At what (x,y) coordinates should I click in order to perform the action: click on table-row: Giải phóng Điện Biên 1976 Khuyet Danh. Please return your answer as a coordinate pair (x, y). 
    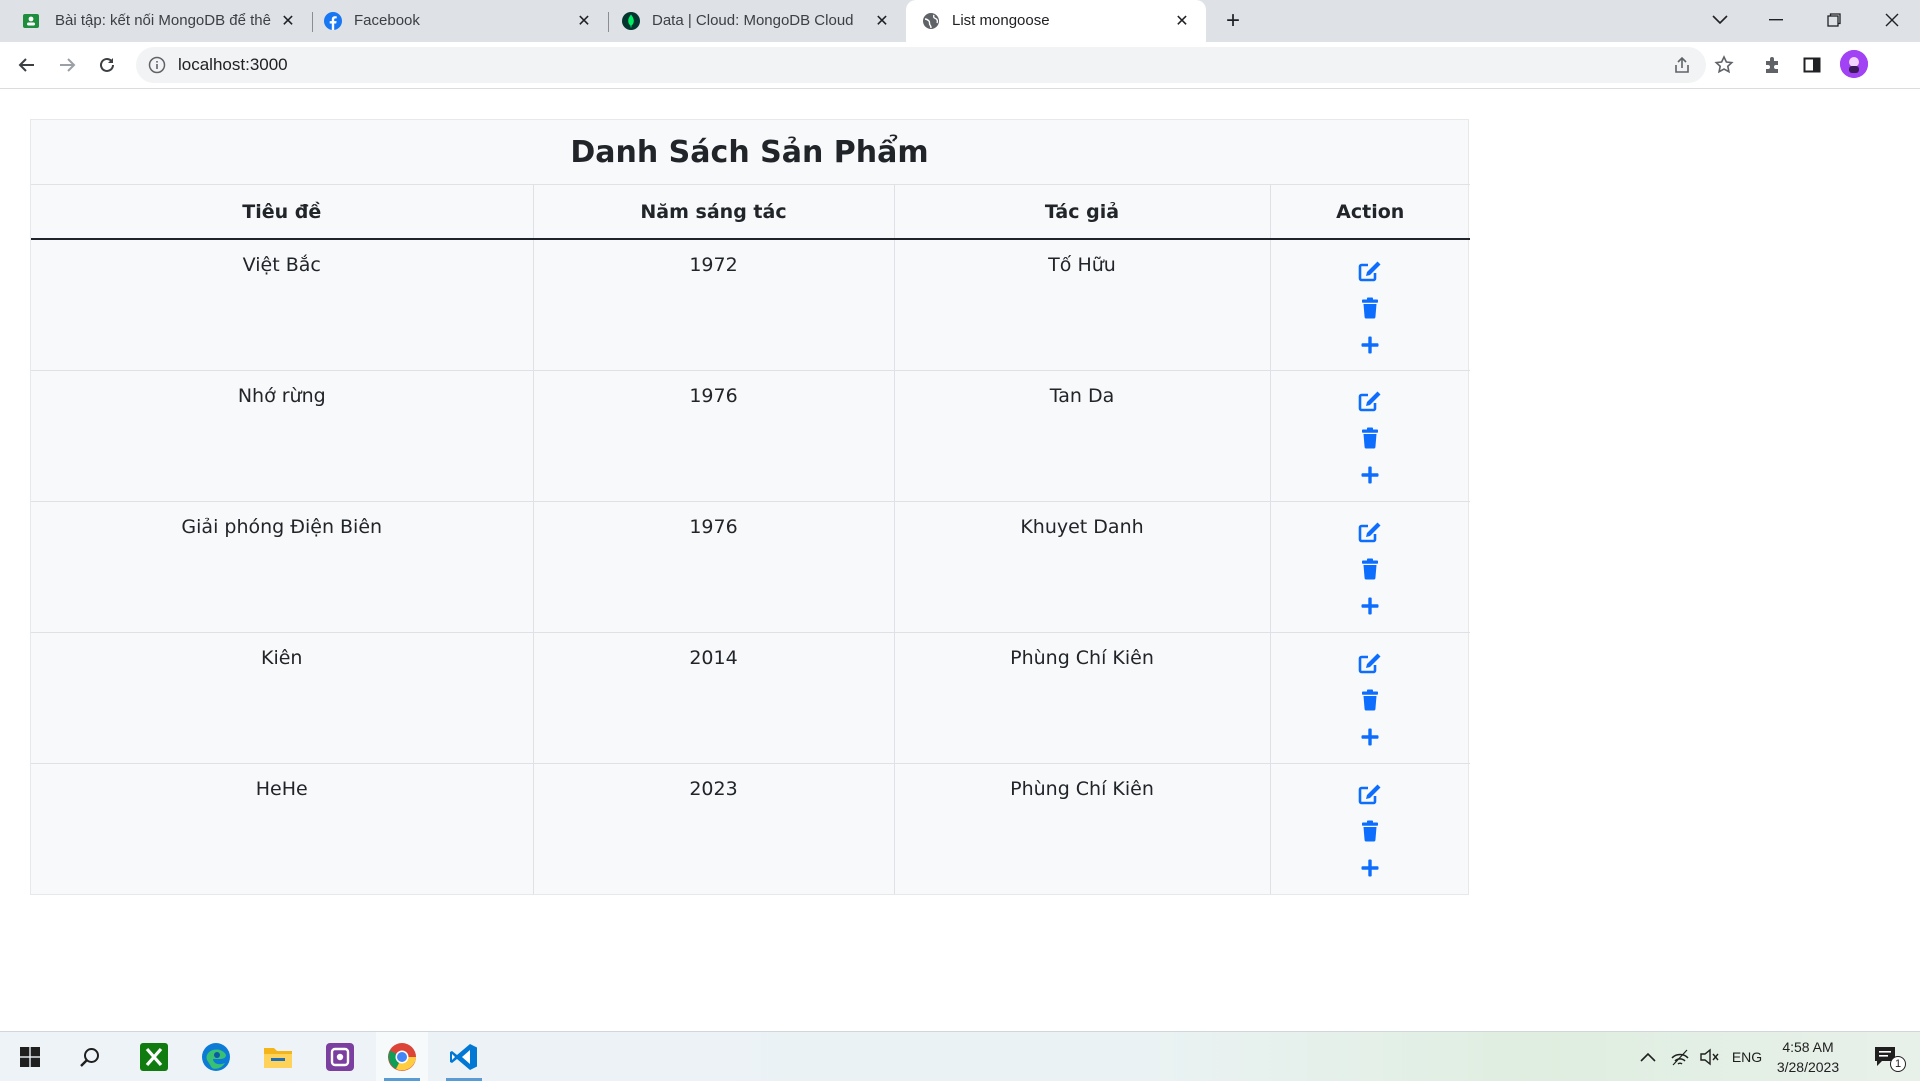
    Looking at the image, I should click on (750, 567).